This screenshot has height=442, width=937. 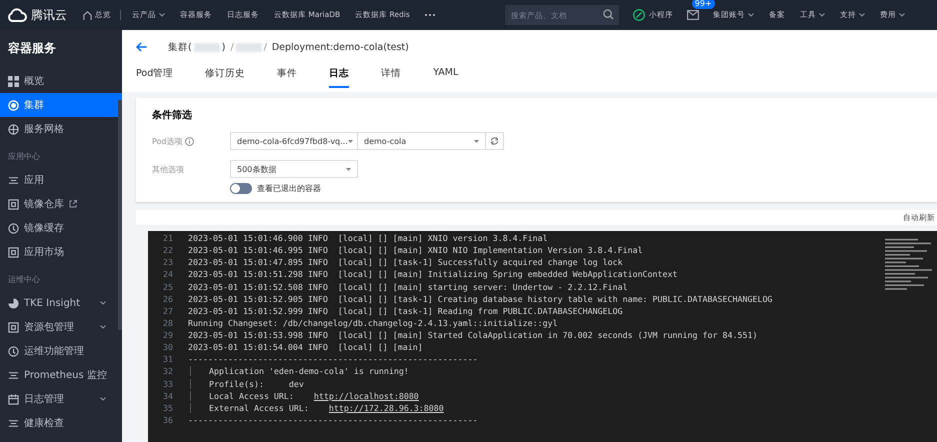 I want to click on line-number: 34, so click(x=168, y=395).